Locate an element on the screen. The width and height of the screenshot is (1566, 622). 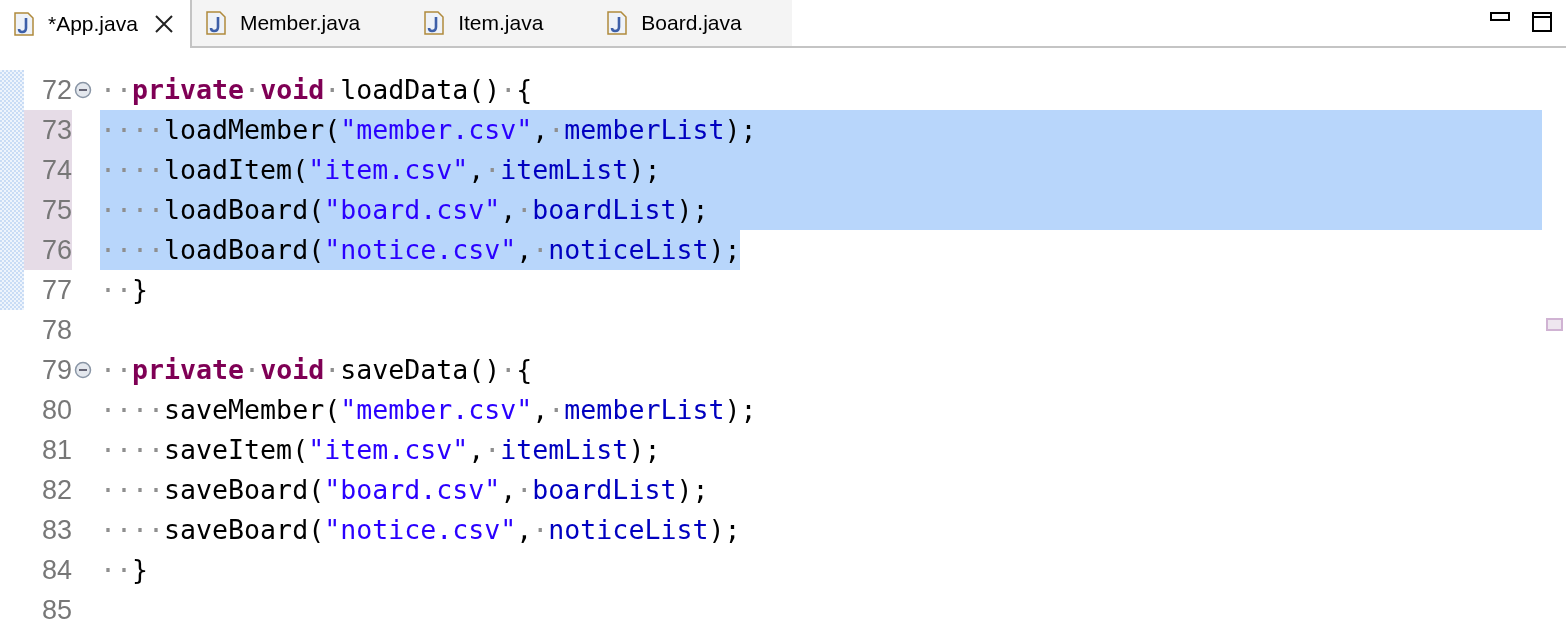
code-line: ··private·void·loadData()·{ is located at coordinates (316, 90).